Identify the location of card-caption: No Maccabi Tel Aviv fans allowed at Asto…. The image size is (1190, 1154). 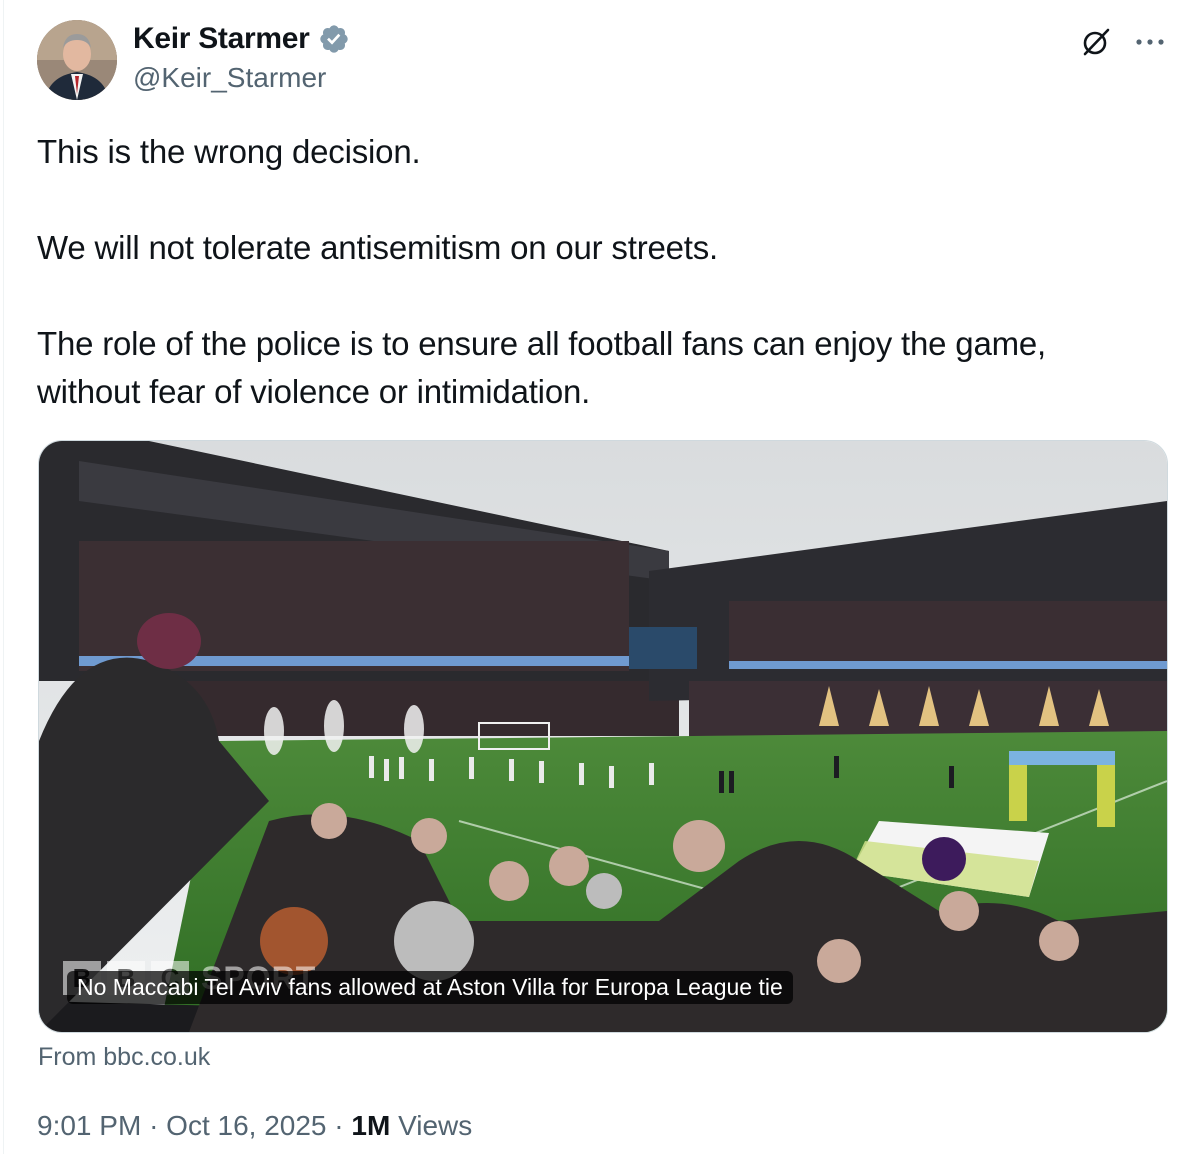
(430, 987).